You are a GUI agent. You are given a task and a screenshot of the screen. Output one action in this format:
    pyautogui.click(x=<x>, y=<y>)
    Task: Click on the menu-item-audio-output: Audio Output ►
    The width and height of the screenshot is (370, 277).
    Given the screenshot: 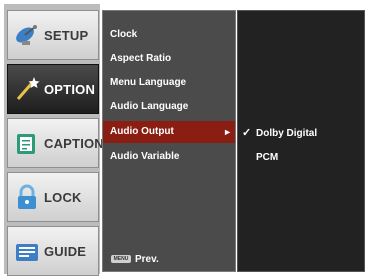 What is the action you would take?
    pyautogui.click(x=169, y=132)
    